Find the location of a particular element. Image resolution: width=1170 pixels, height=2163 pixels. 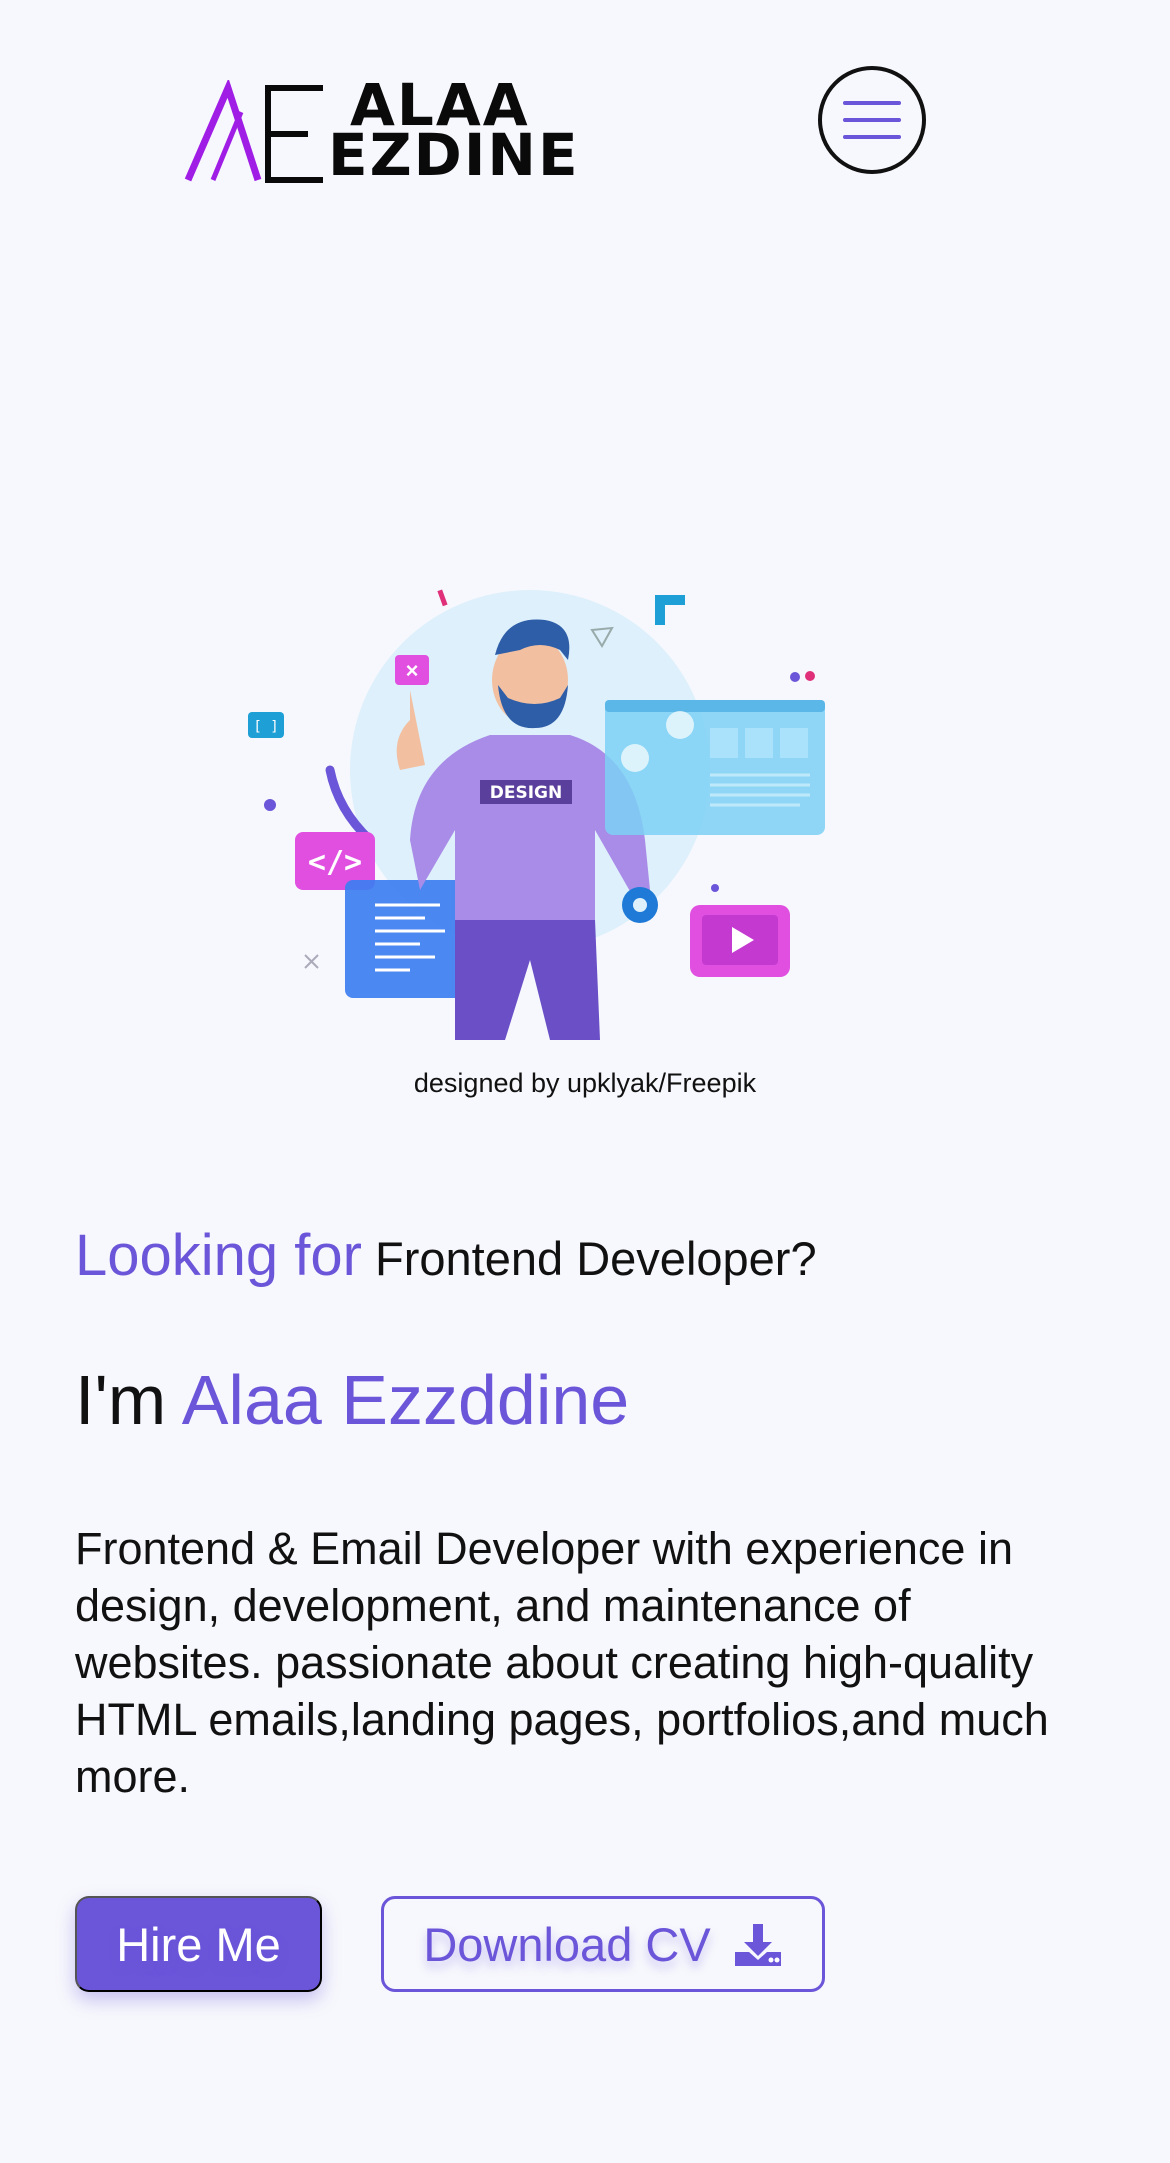

logo-monogram is located at coordinates (253, 130).